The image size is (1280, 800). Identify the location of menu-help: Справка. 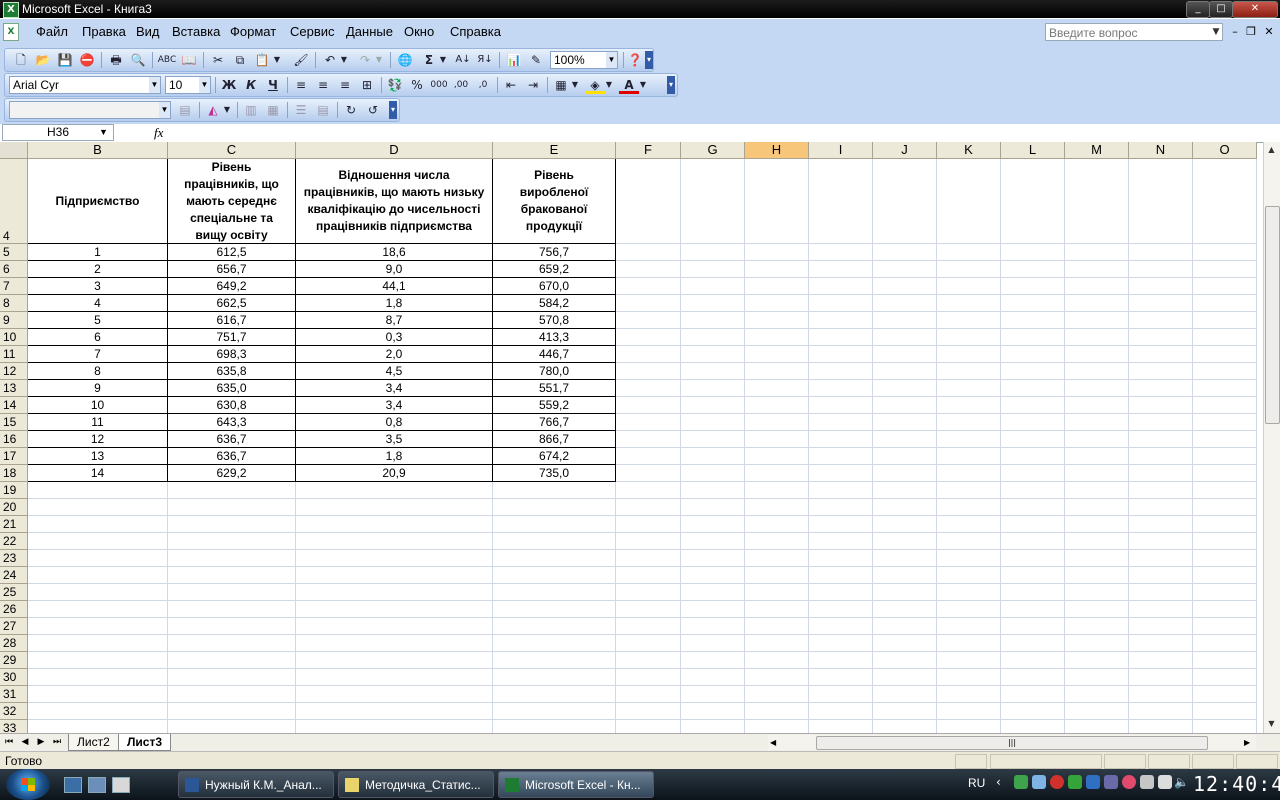
(475, 31).